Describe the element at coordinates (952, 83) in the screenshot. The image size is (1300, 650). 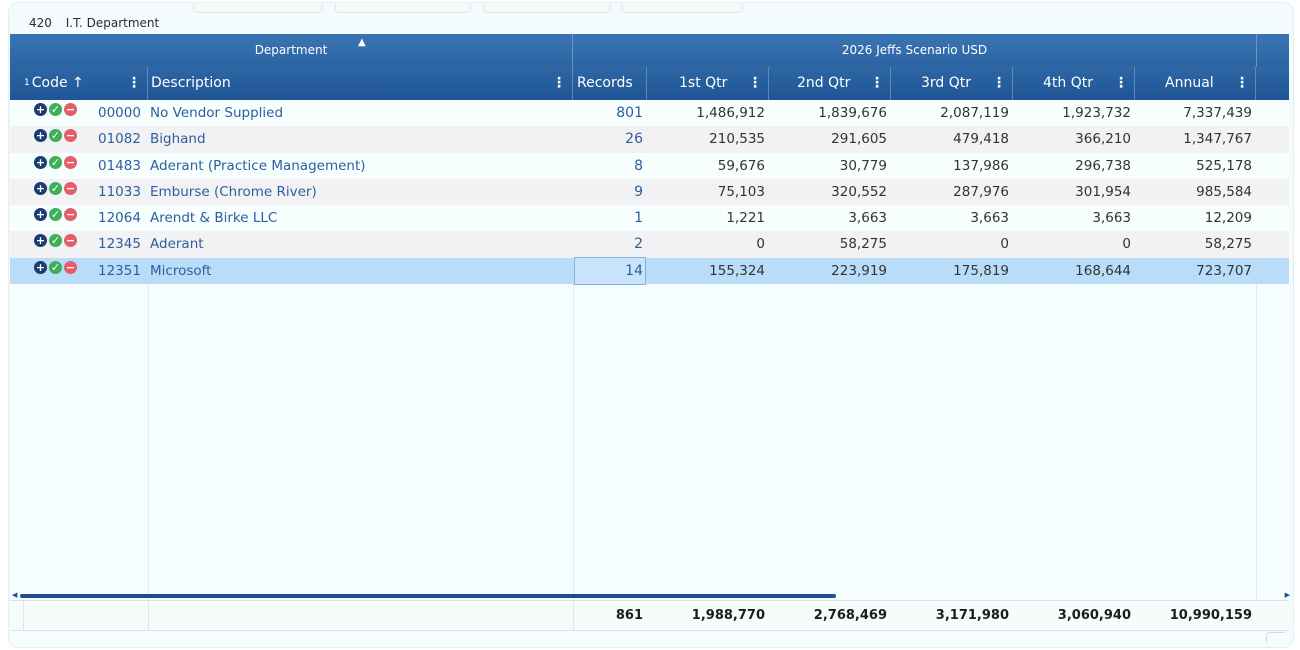
I see `column-header-q3: 3rd Qtr ⋮` at that location.